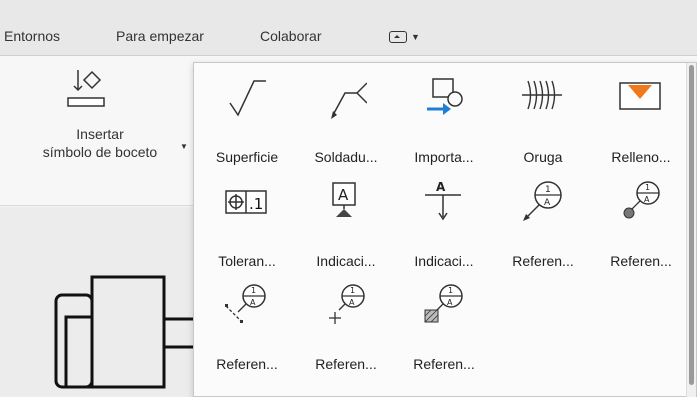  I want to click on svg-text: .1, so click(256, 204).